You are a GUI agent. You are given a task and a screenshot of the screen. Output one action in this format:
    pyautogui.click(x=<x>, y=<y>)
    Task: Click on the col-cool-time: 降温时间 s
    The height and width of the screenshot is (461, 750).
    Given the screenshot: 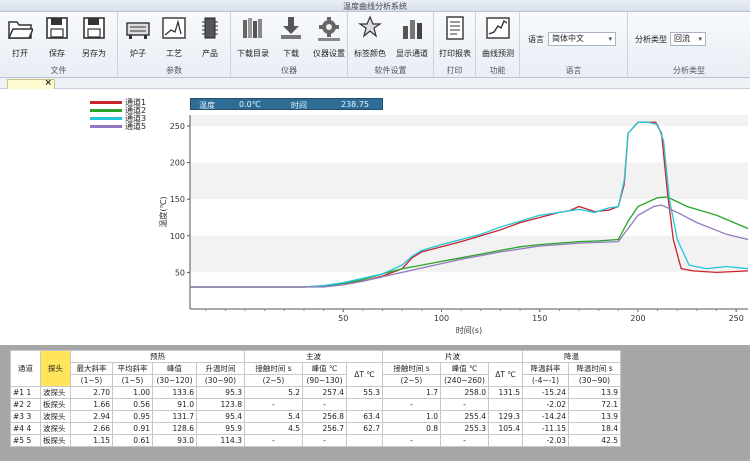 What is the action you would take?
    pyautogui.click(x=594, y=368)
    